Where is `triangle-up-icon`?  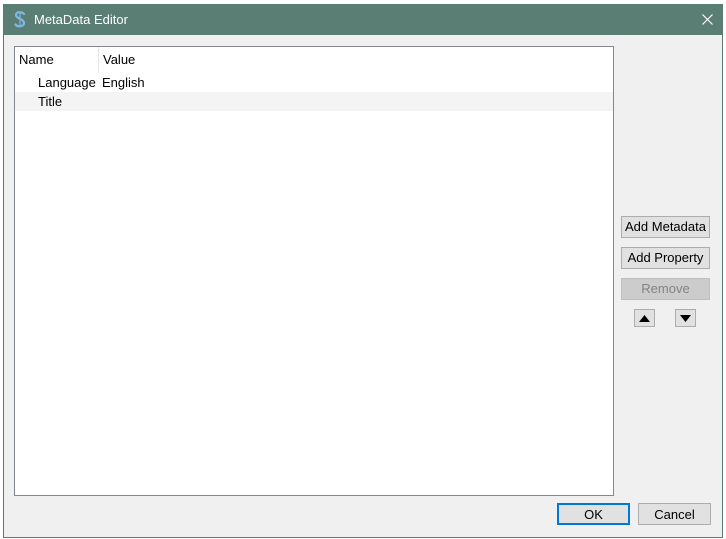
triangle-up-icon is located at coordinates (644, 318).